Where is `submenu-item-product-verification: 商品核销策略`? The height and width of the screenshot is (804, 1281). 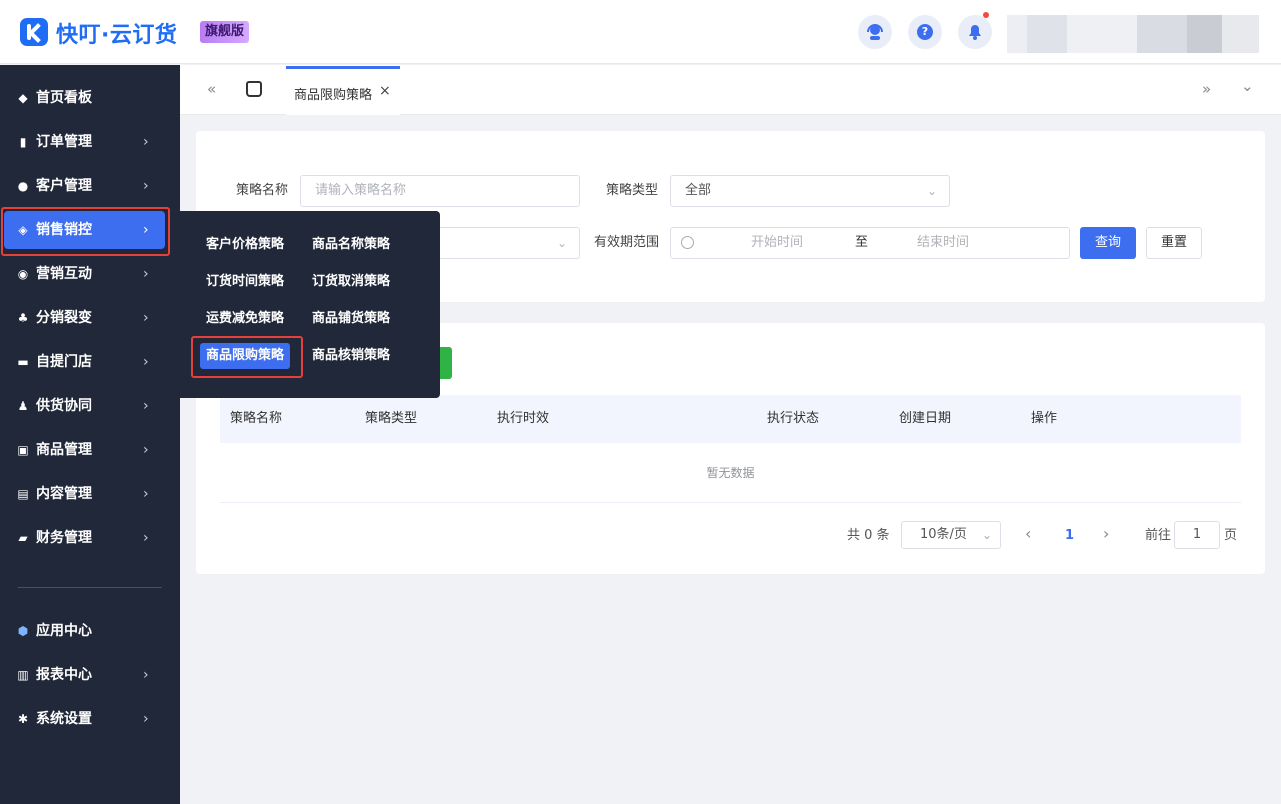 submenu-item-product-verification: 商品核销策略 is located at coordinates (351, 356).